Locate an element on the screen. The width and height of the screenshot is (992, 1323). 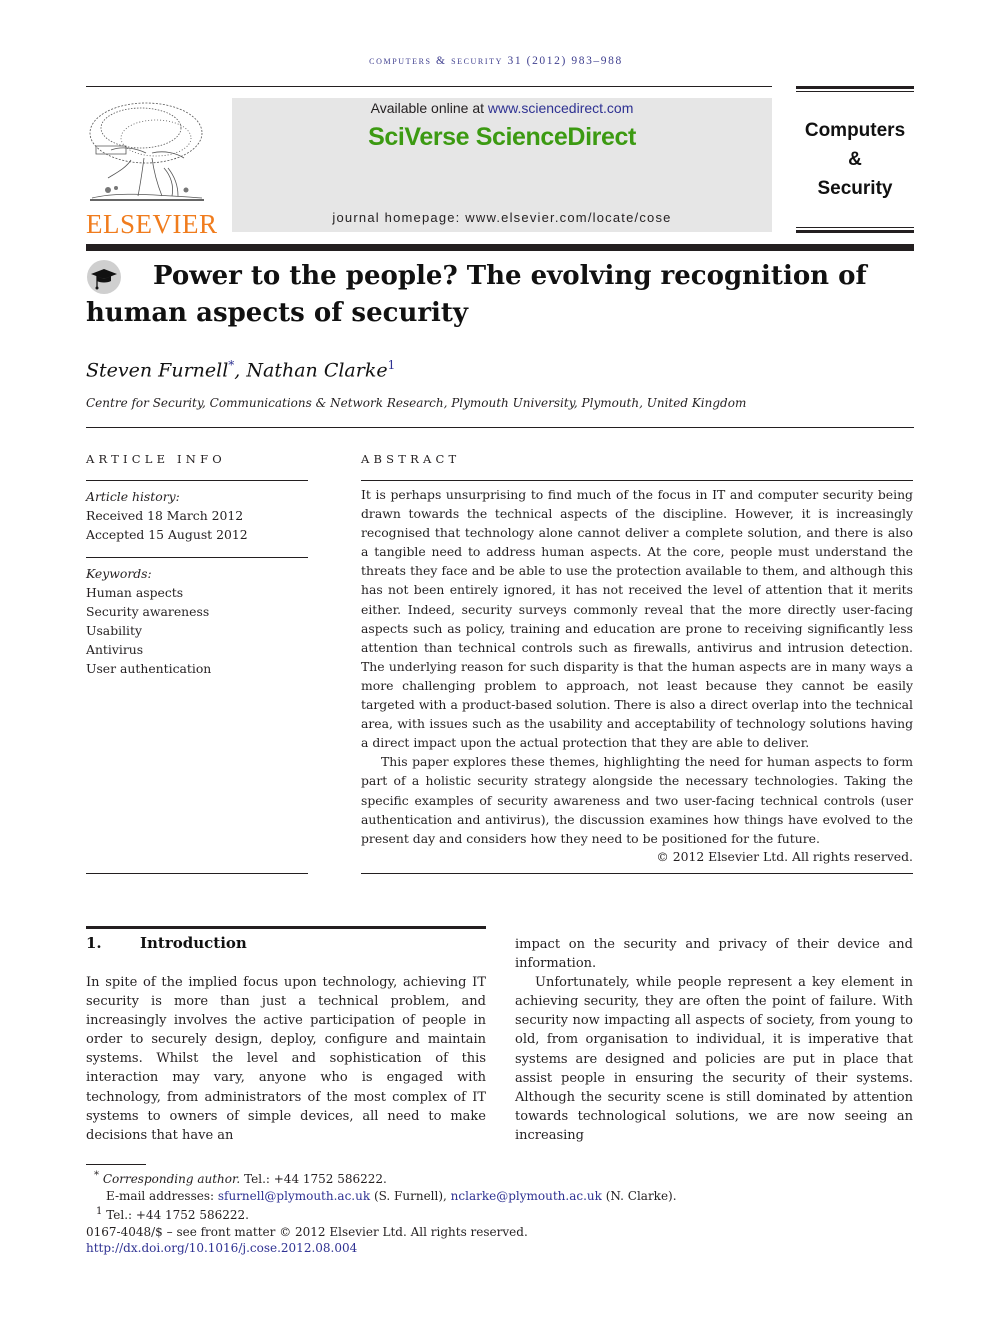
keyword-item: Antivirus is located at coordinates (115, 650).